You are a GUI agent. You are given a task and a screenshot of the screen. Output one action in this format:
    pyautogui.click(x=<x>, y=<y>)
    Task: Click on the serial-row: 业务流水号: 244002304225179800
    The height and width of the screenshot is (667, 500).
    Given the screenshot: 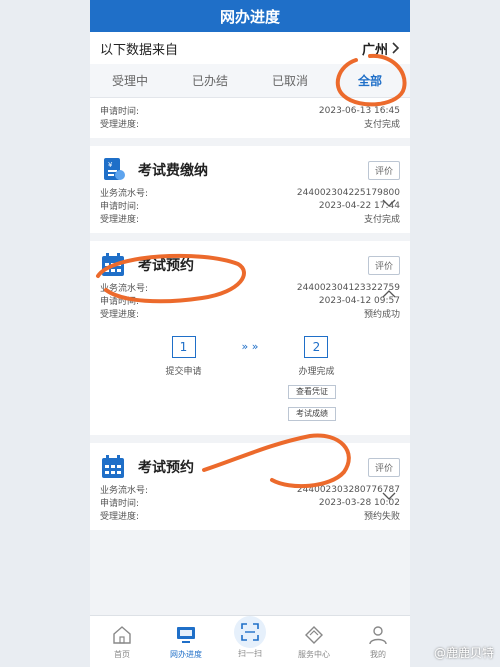 What is the action you would take?
    pyautogui.click(x=250, y=193)
    